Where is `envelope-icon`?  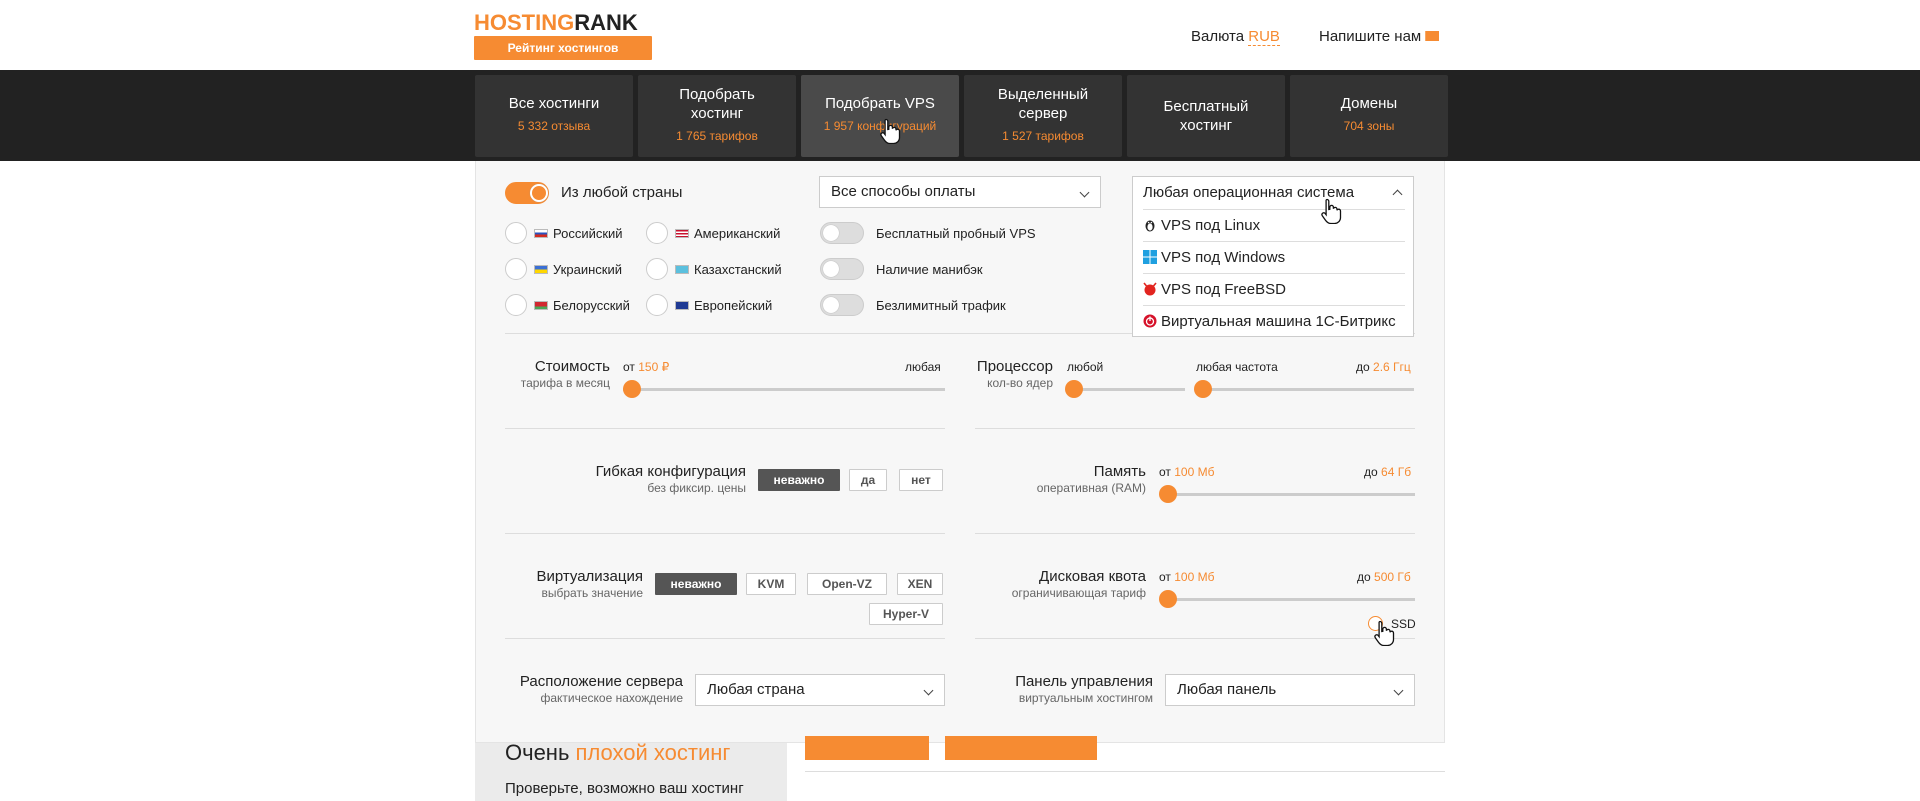
envelope-icon is located at coordinates (1432, 36).